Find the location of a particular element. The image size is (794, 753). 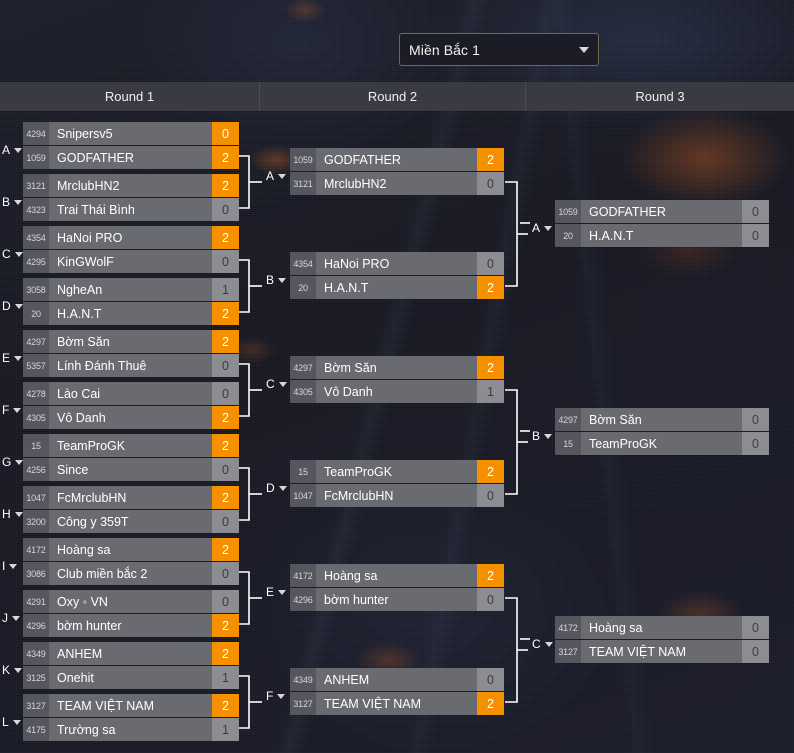

team-seed: 20 is located at coordinates (568, 235).